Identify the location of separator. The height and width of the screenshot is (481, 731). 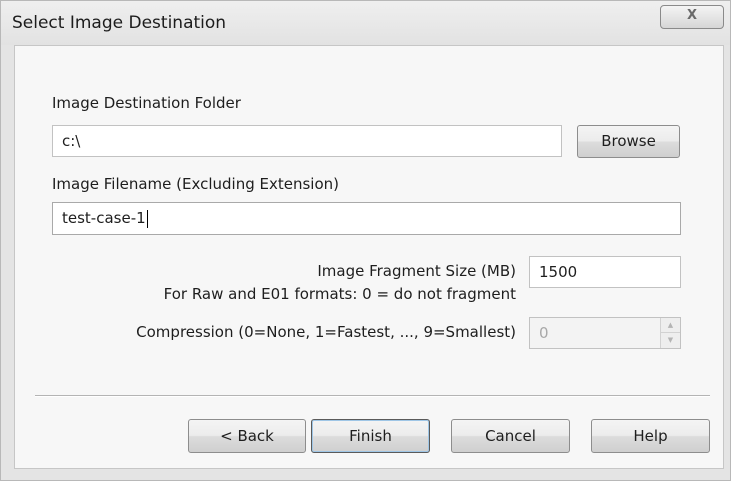
(372, 396).